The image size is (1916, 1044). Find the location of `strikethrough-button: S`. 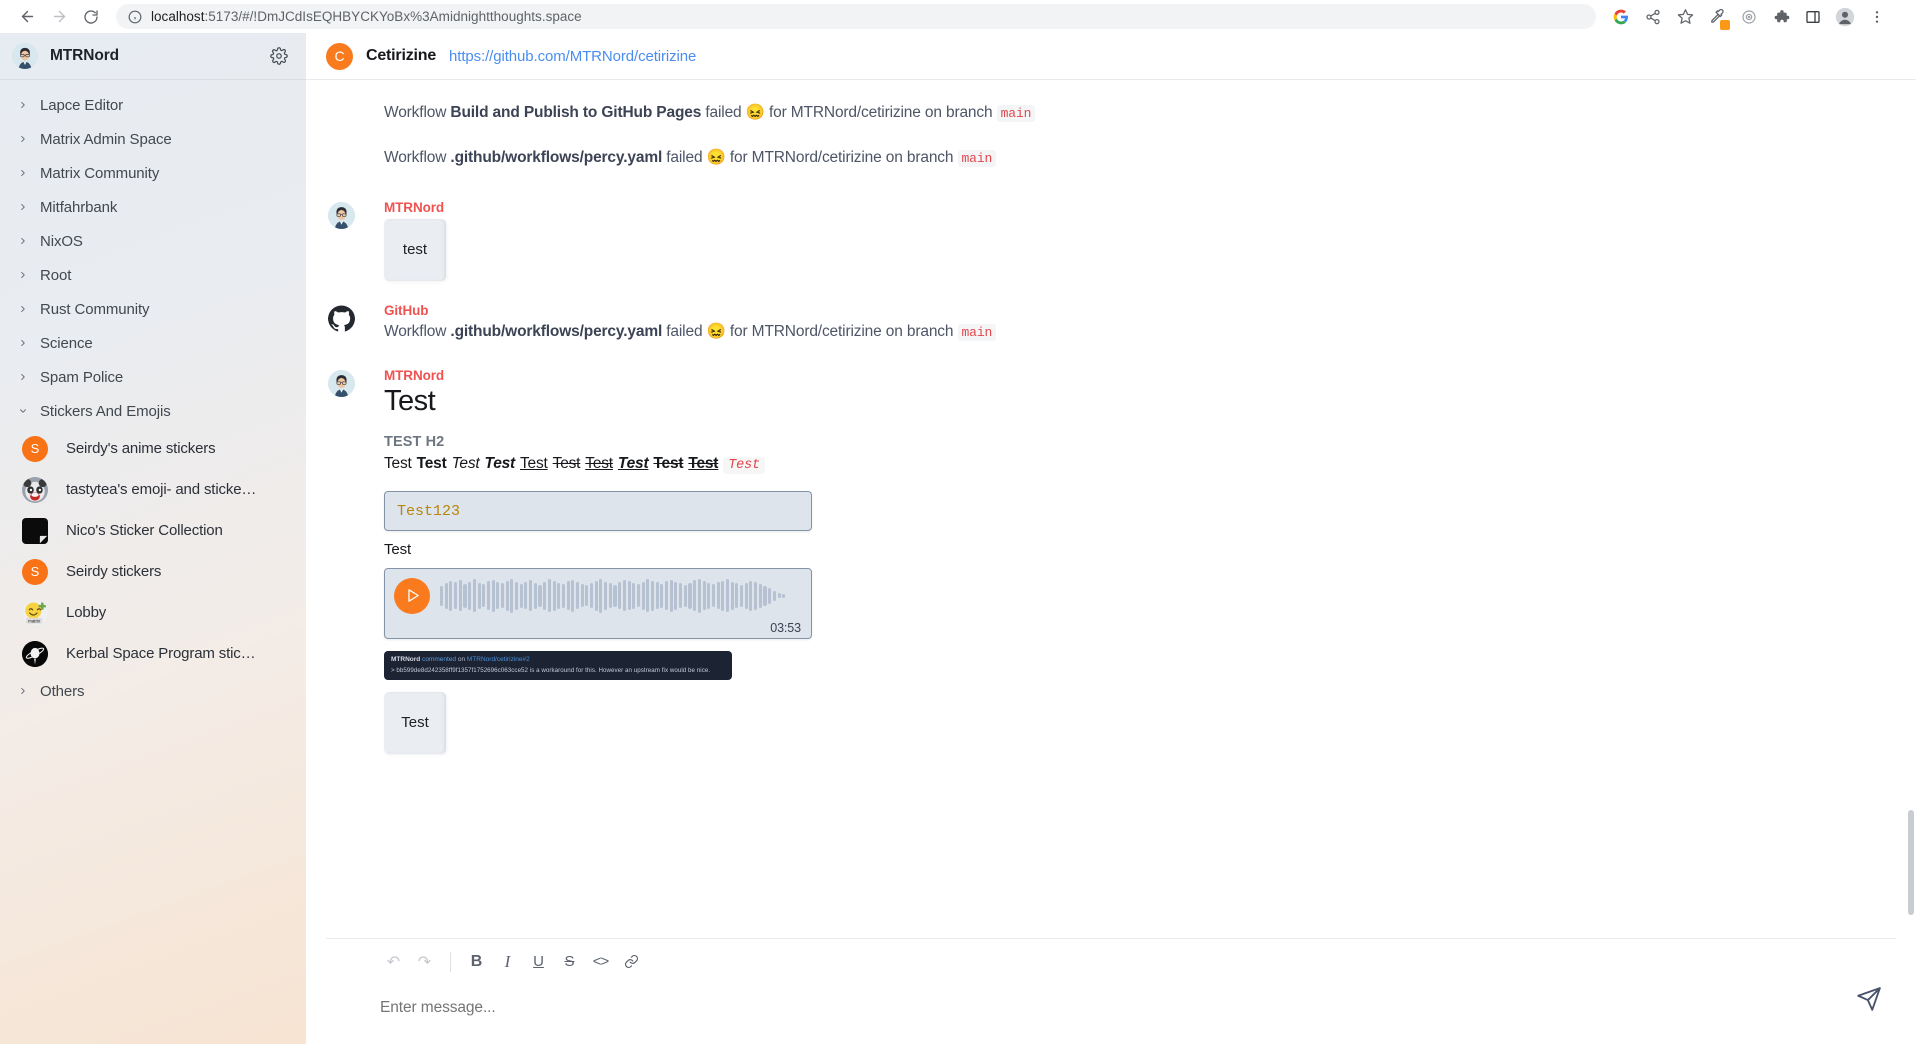

strikethrough-button: S is located at coordinates (569, 961).